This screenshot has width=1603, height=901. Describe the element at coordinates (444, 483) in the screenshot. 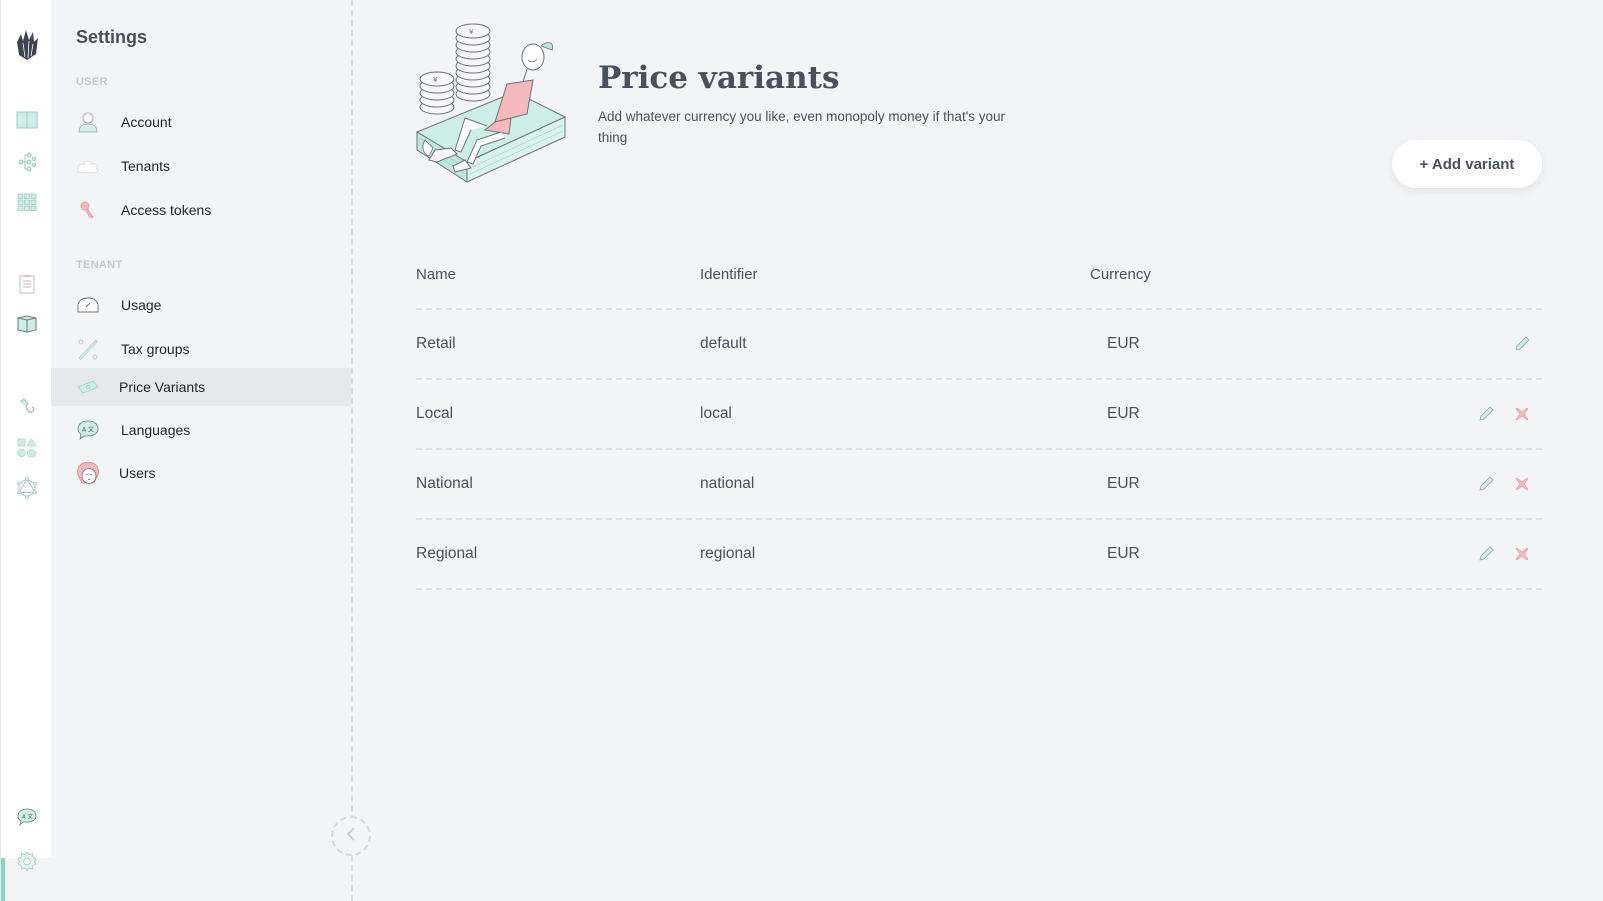

I see `cell-name: National` at that location.